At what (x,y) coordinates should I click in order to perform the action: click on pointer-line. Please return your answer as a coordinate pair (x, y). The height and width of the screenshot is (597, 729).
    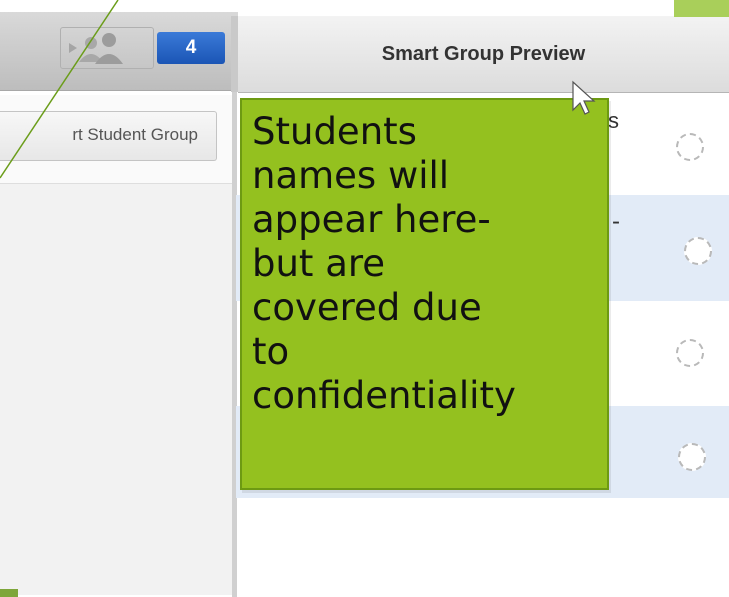
    Looking at the image, I should click on (59, 89).